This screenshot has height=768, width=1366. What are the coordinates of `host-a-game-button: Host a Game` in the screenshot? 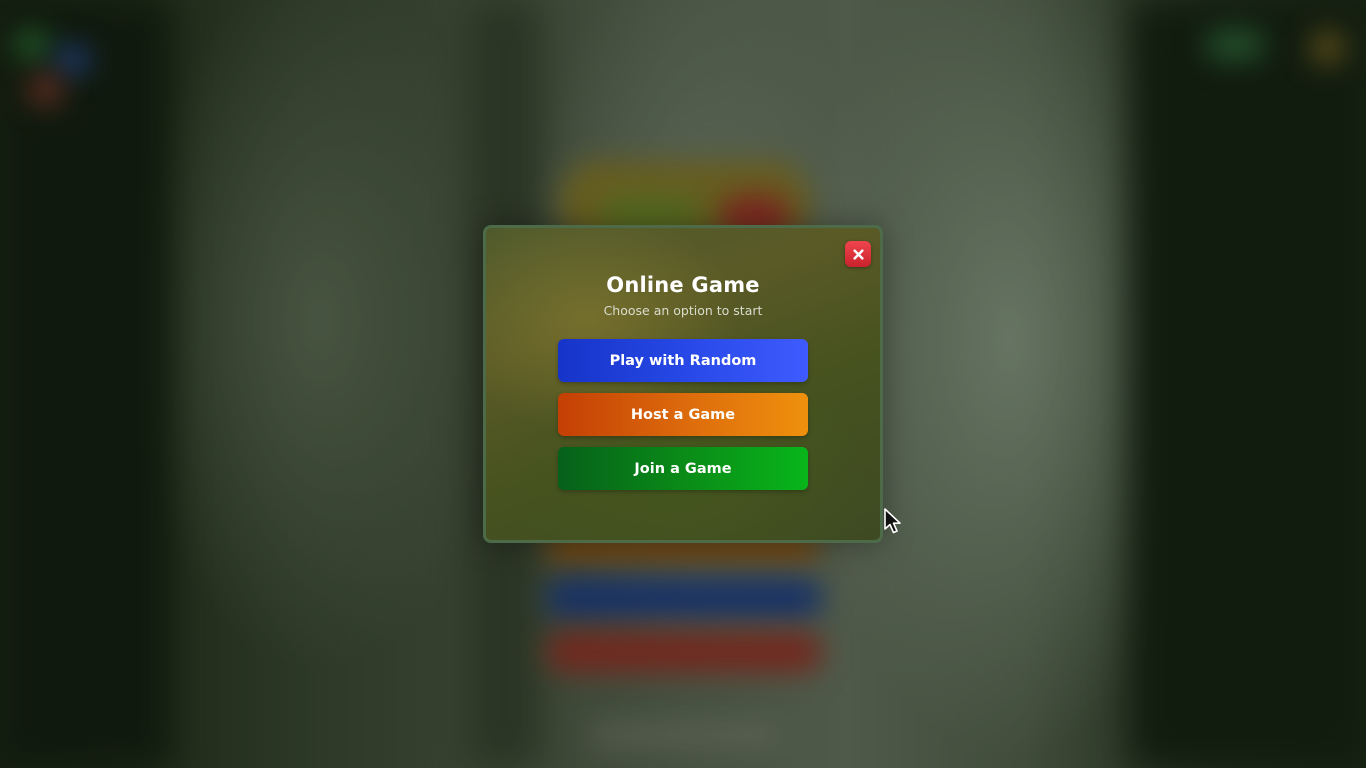 It's located at (683, 414).